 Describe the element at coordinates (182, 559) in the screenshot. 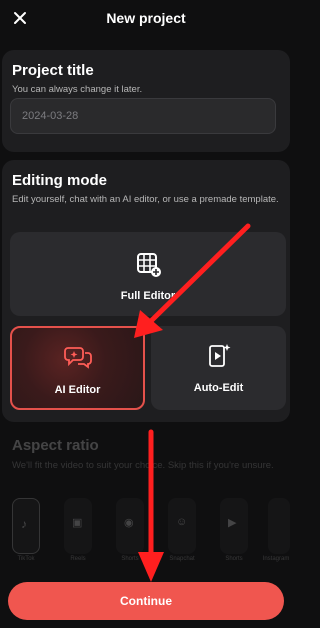

I see `aspect-label-snapchat: Snapchat` at that location.